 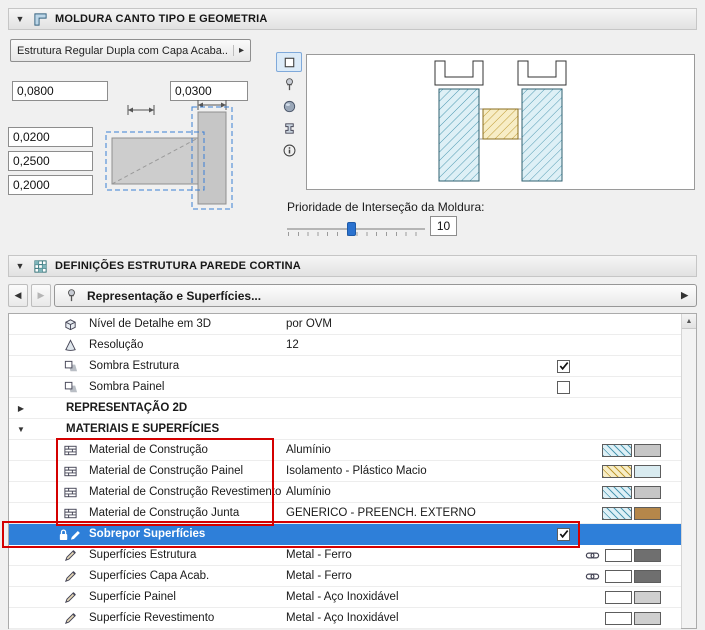 I want to click on detail3d-icon, so click(x=70, y=324).